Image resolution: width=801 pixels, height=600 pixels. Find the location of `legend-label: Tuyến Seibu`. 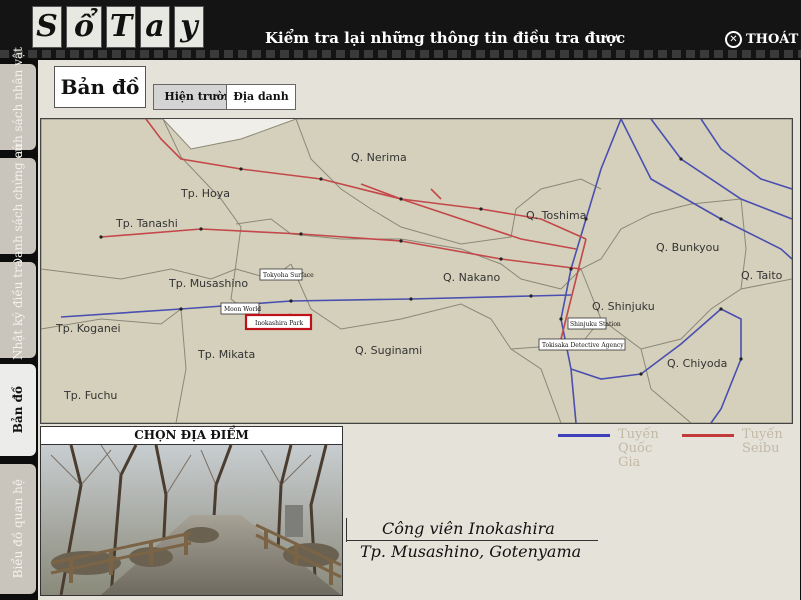

legend-label: Tuyến Seibu is located at coordinates (762, 441).